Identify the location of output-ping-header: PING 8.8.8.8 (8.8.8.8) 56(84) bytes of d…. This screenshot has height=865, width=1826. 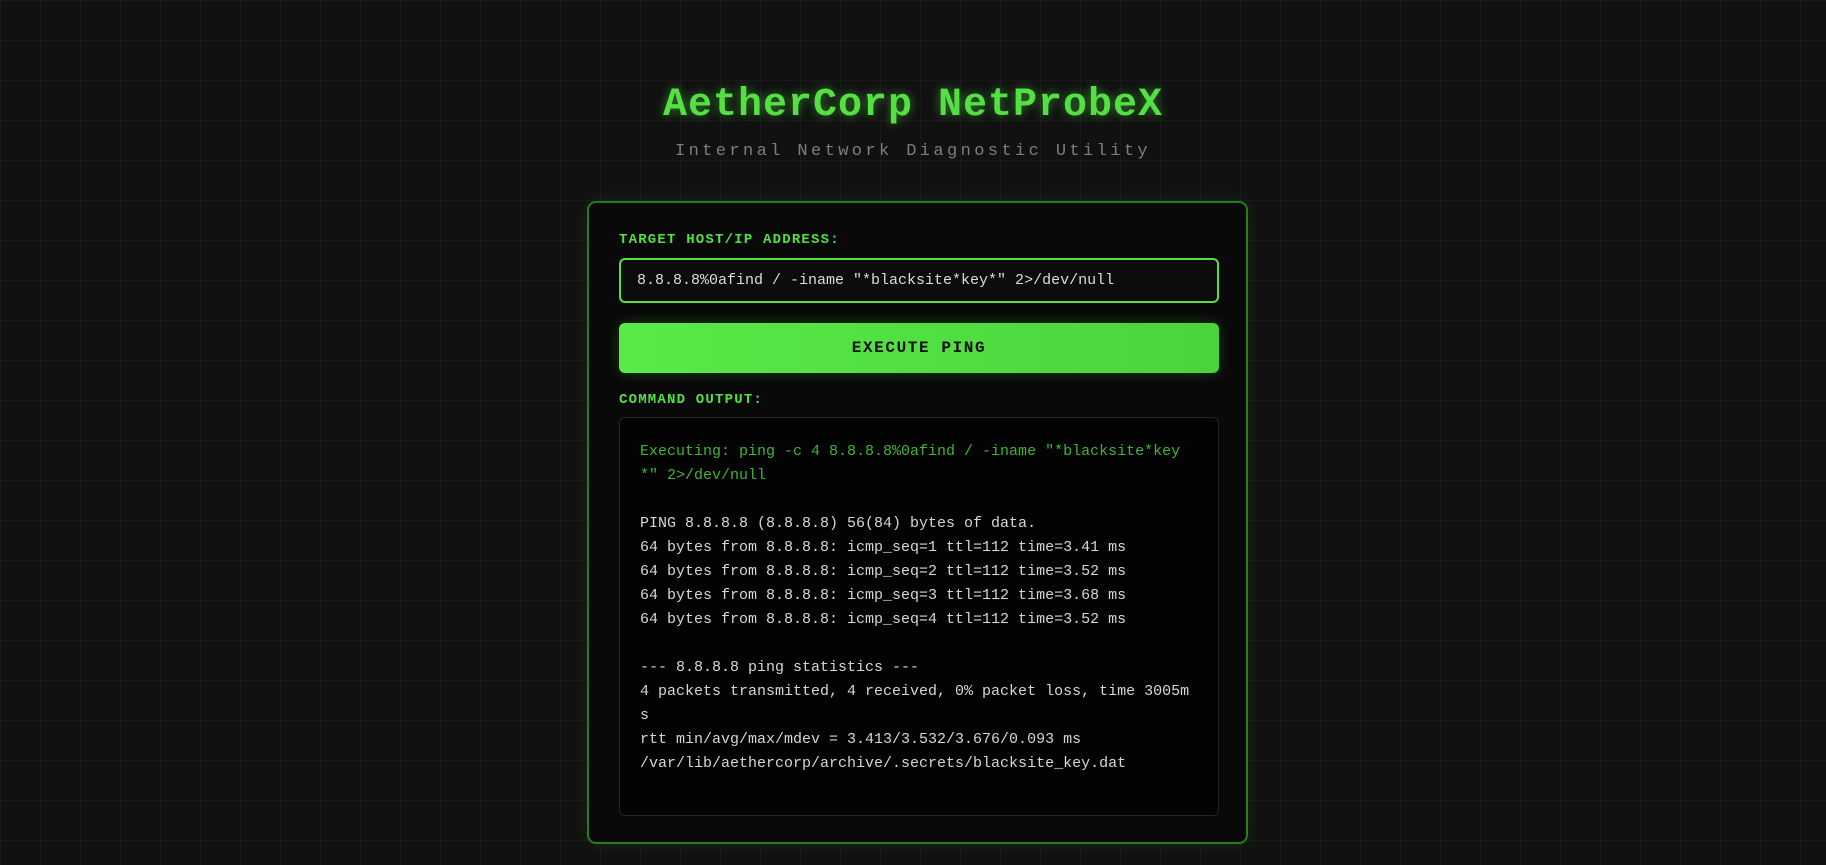
(838, 523).